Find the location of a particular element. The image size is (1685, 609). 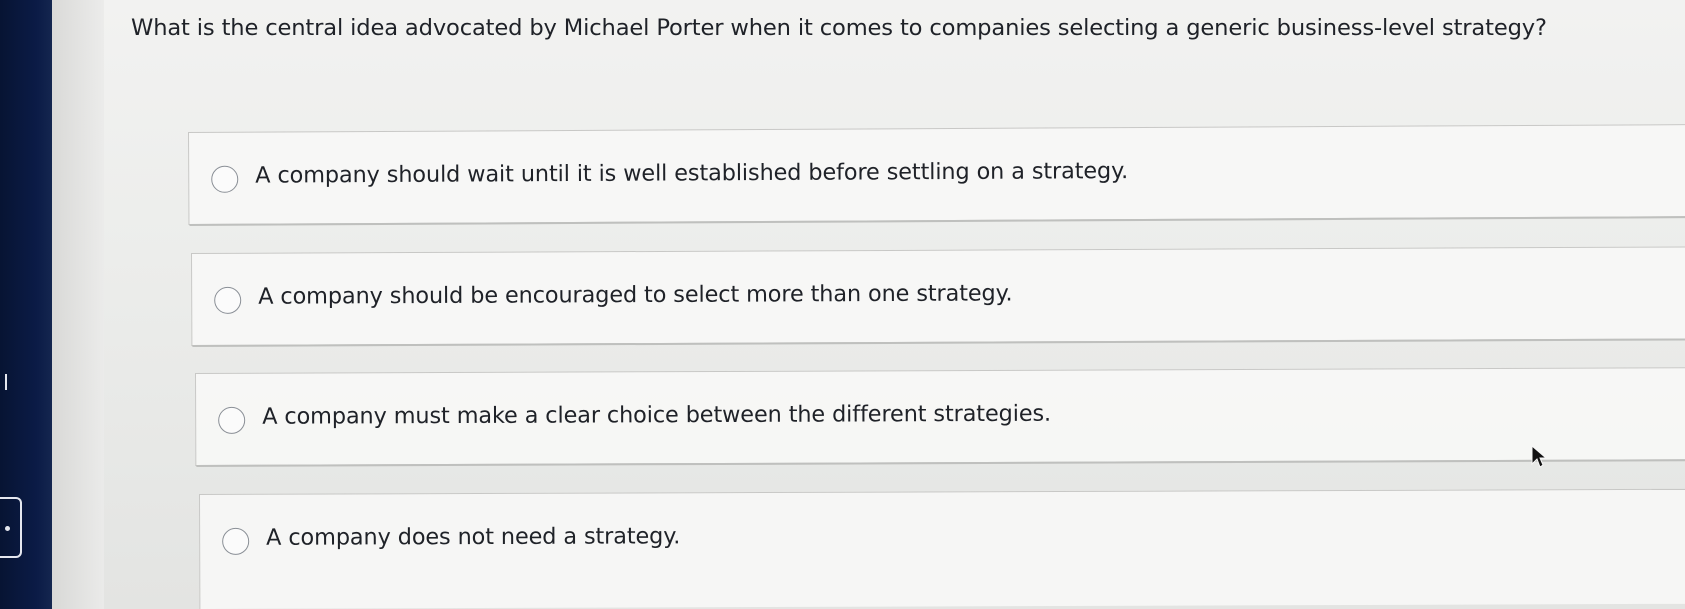

answer-option-label: A company does not need a strategy. is located at coordinates (473, 537).